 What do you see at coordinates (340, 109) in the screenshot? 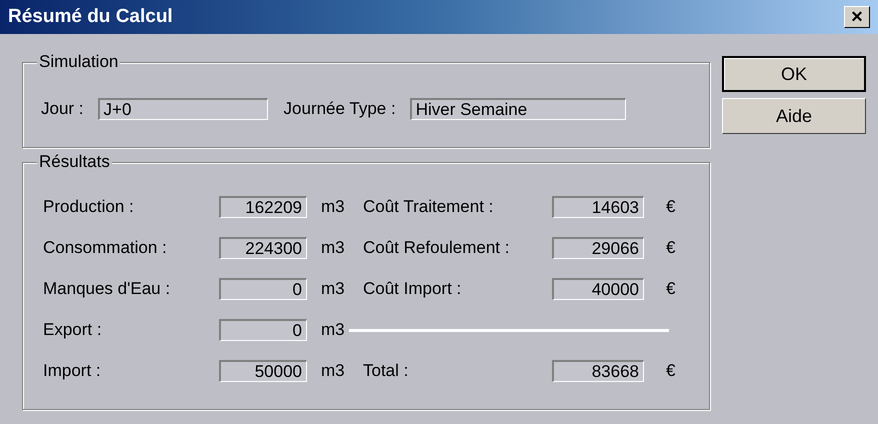
I see `field-label: Journée Type :` at bounding box center [340, 109].